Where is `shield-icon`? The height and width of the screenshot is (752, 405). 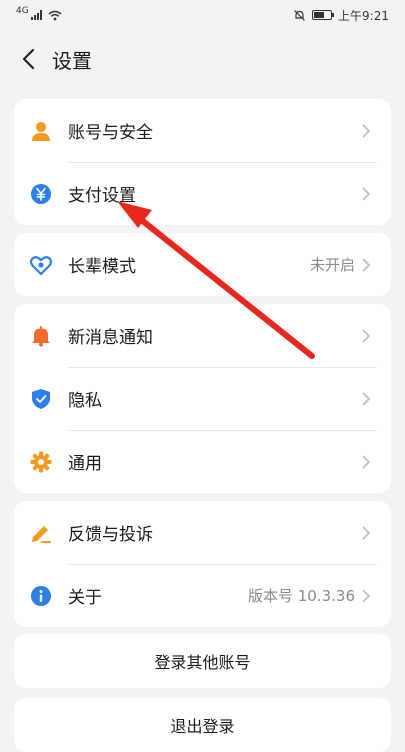 shield-icon is located at coordinates (41, 399).